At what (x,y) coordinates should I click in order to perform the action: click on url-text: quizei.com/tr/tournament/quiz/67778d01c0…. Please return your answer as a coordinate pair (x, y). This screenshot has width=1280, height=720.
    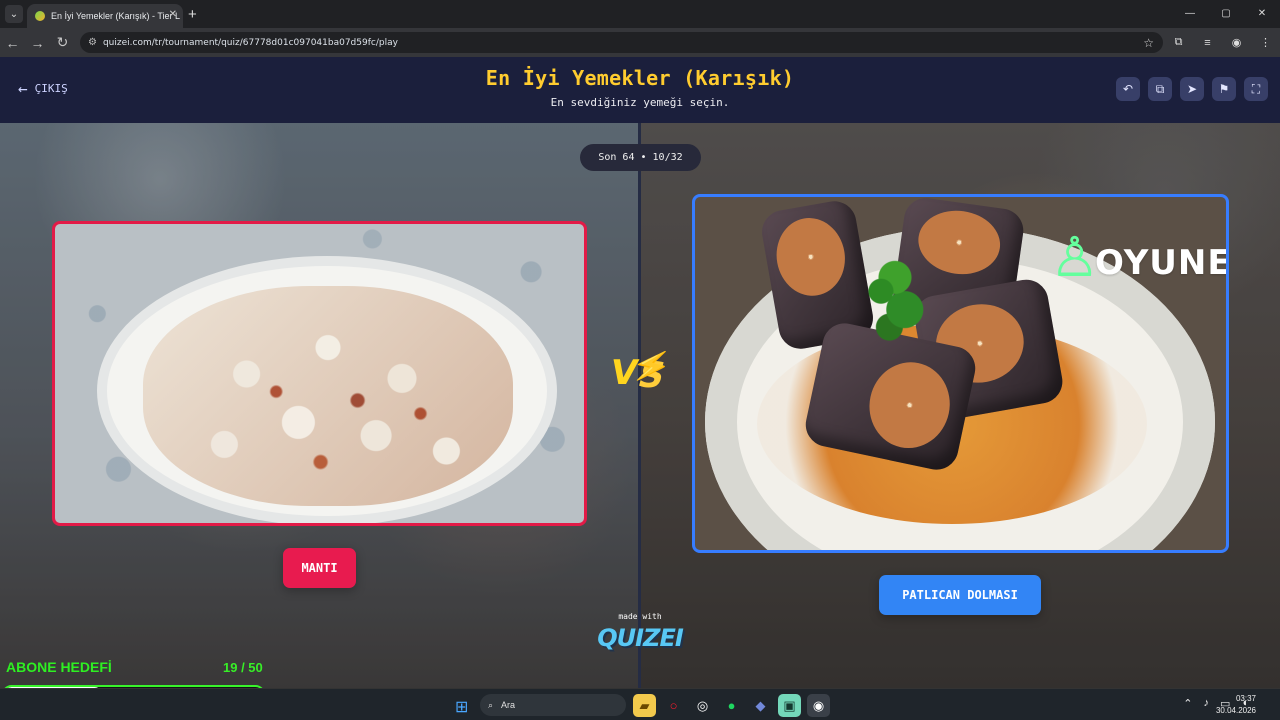
    Looking at the image, I should click on (250, 42).